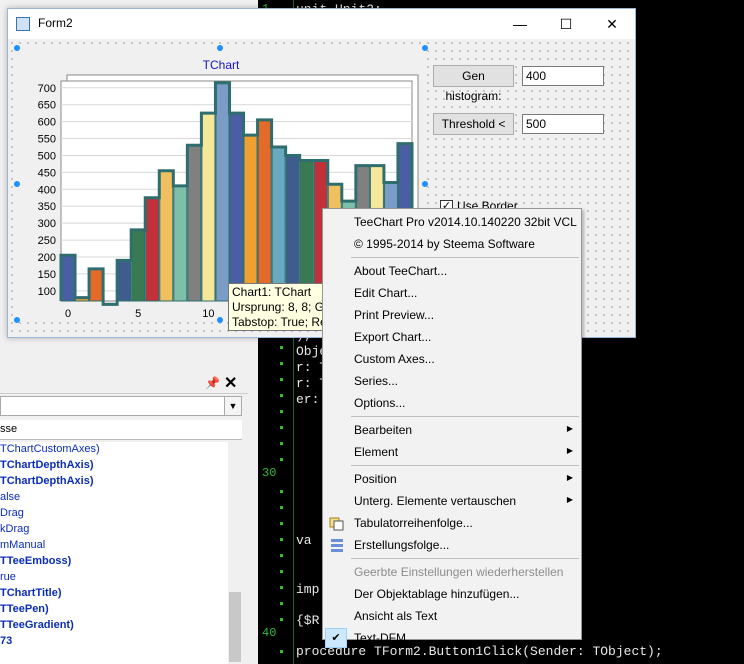 Image resolution: width=744 pixels, height=664 pixels. I want to click on x-tick-label: 5, so click(138, 314).